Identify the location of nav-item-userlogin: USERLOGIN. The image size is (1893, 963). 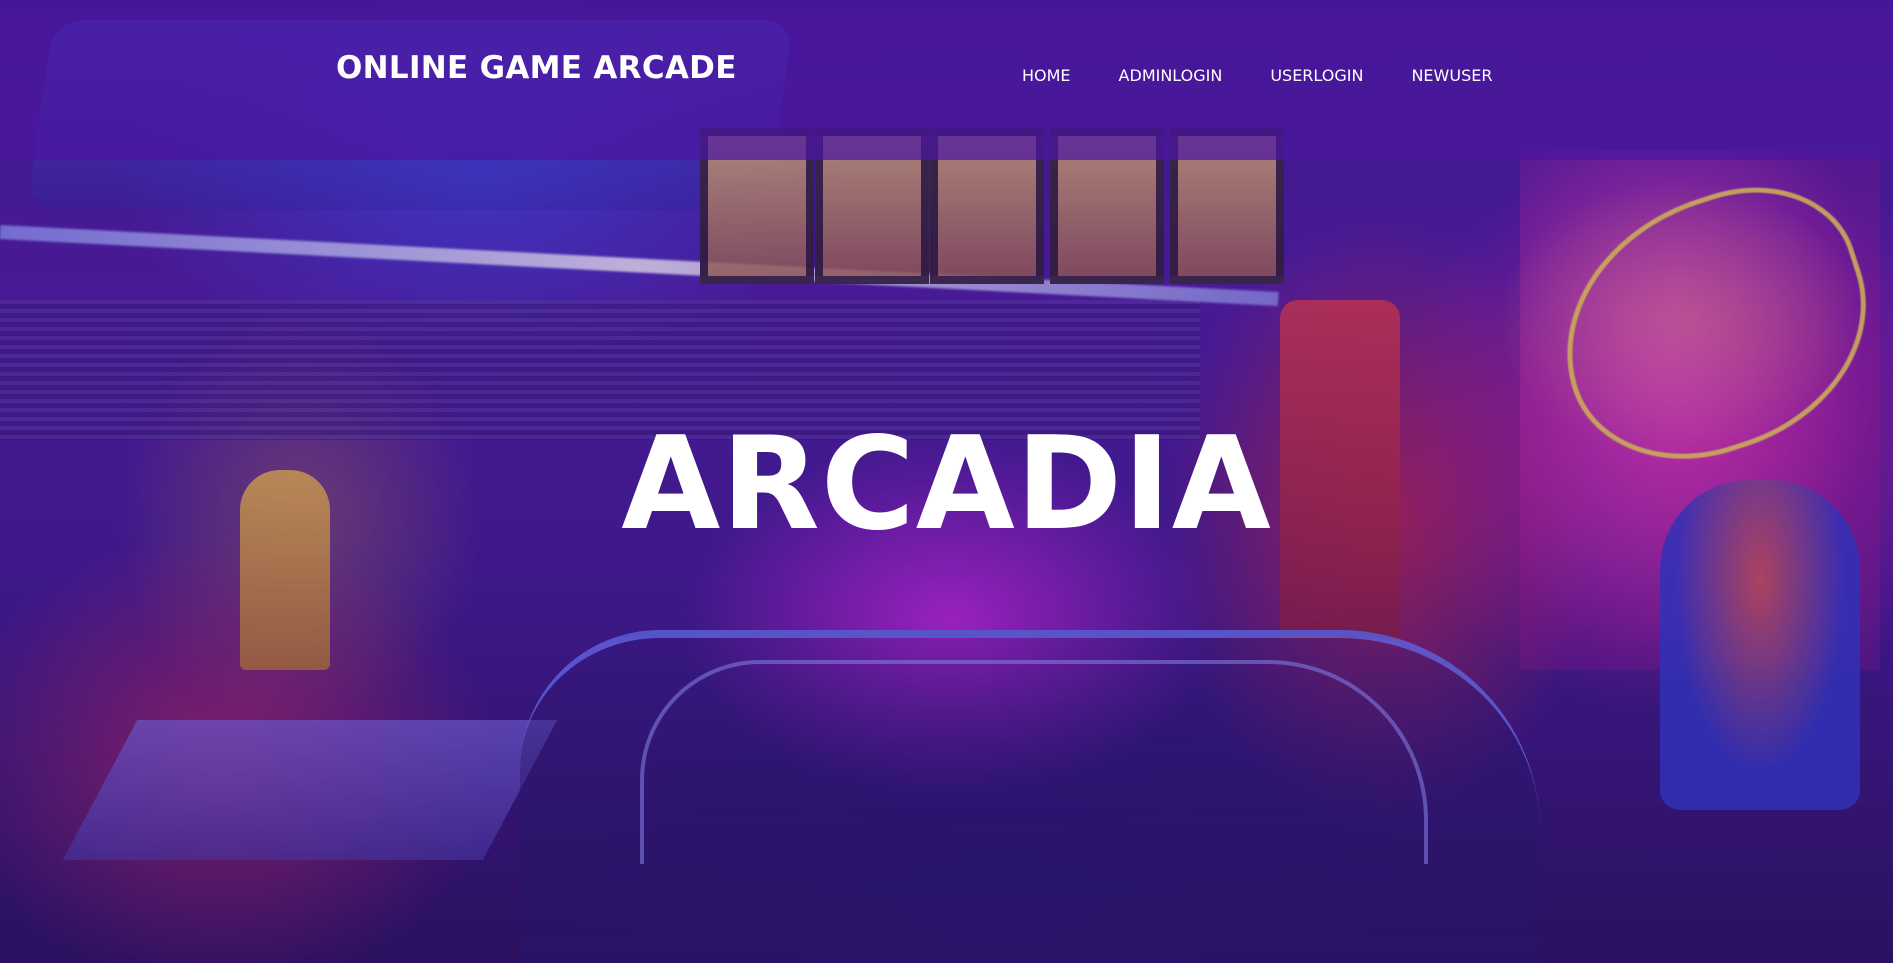
(1340, 76).